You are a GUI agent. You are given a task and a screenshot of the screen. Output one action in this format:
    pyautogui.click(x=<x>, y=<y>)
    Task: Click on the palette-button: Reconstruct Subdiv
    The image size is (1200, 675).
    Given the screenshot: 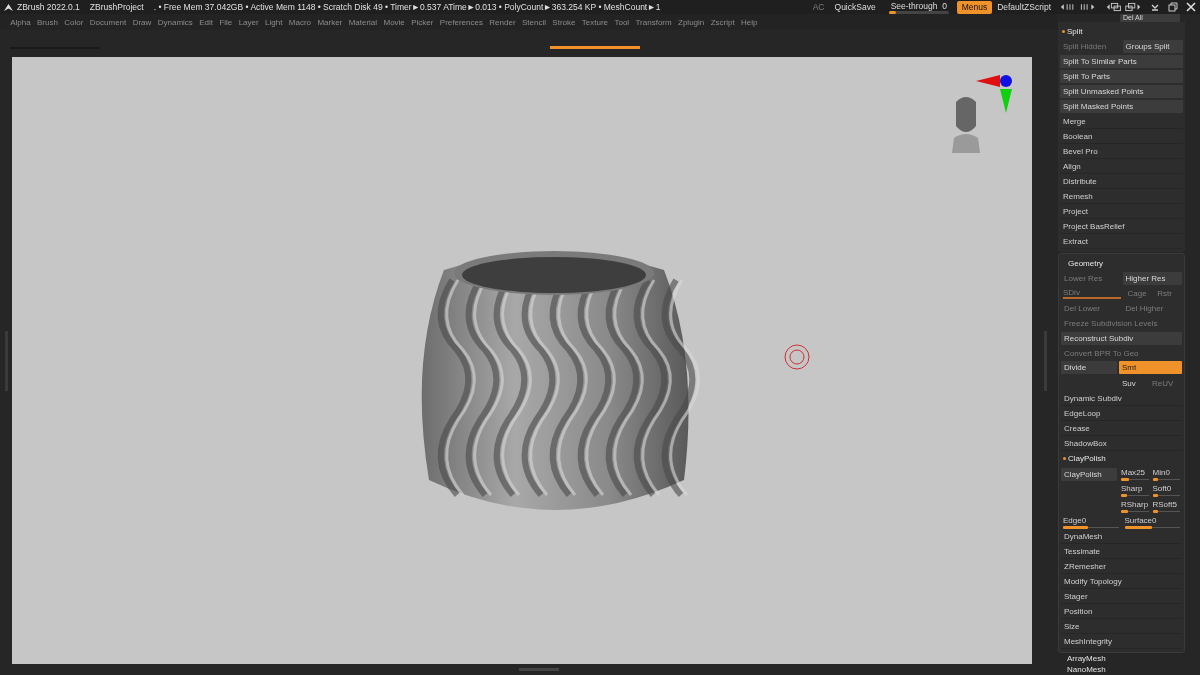 What is the action you would take?
    pyautogui.click(x=1121, y=338)
    